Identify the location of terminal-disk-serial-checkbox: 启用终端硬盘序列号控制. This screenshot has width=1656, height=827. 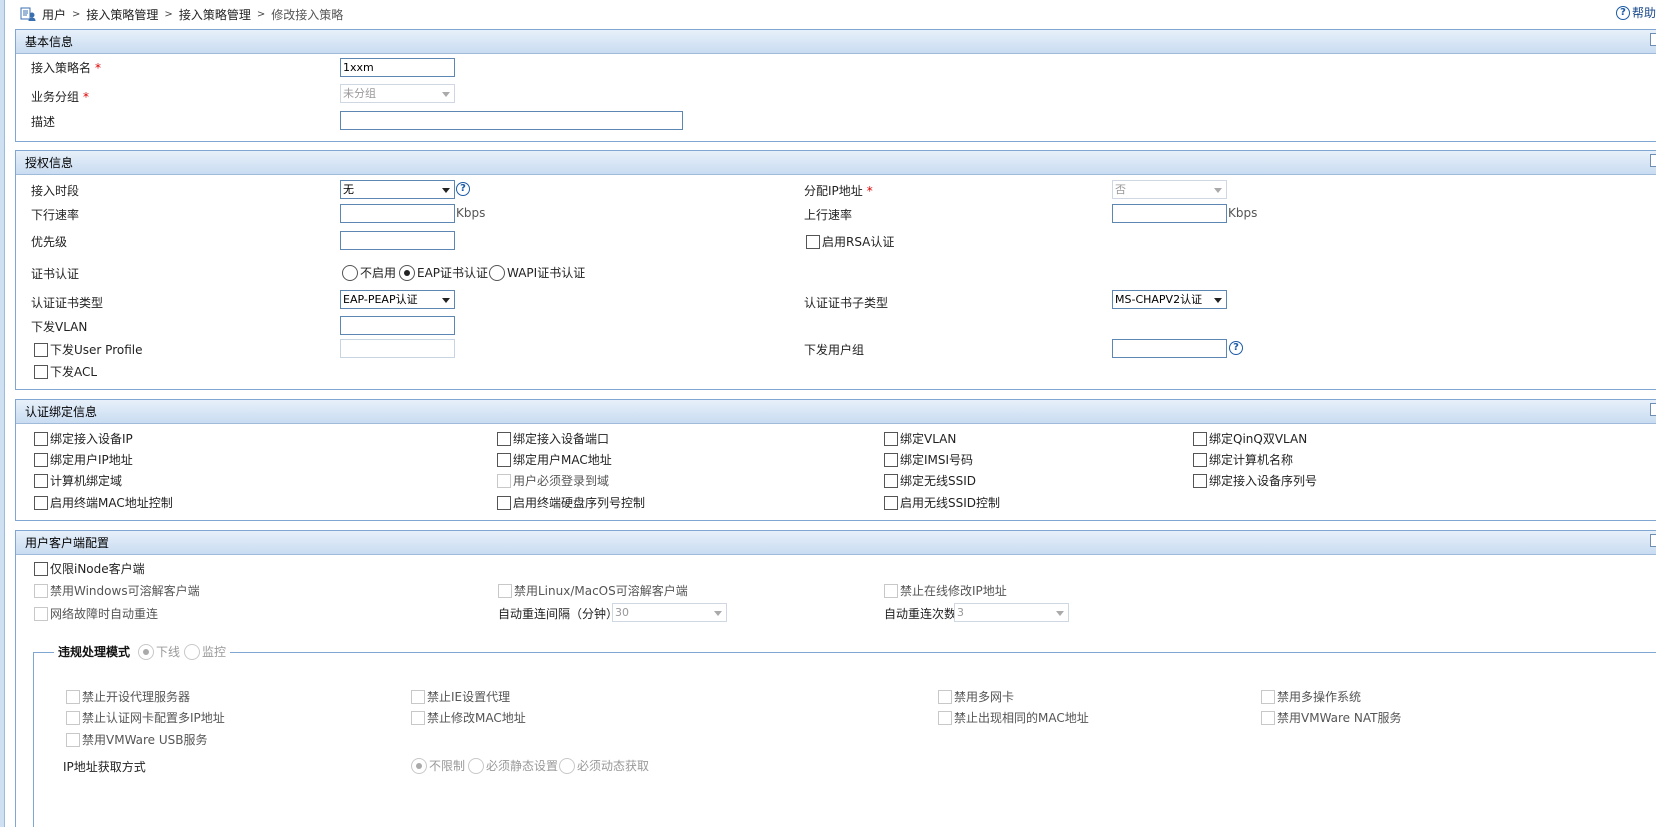
(571, 502).